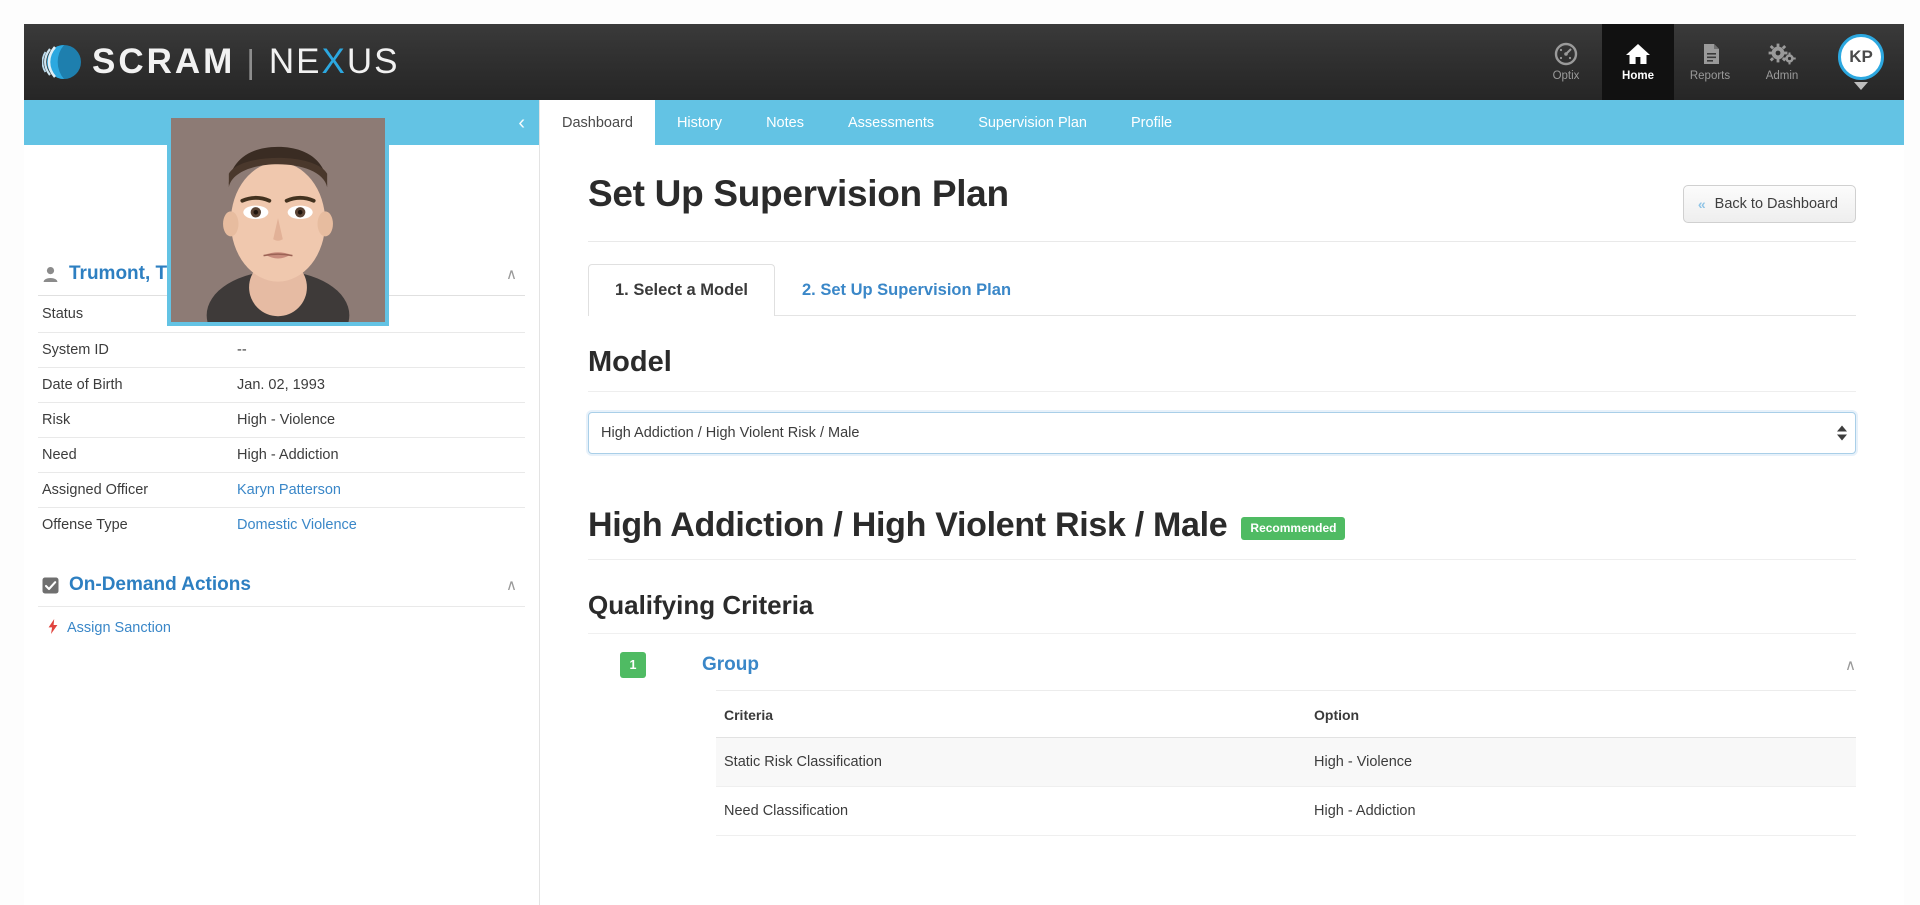 The image size is (1920, 905). I want to click on table-row: Offense Type Domestic Violence, so click(281, 525).